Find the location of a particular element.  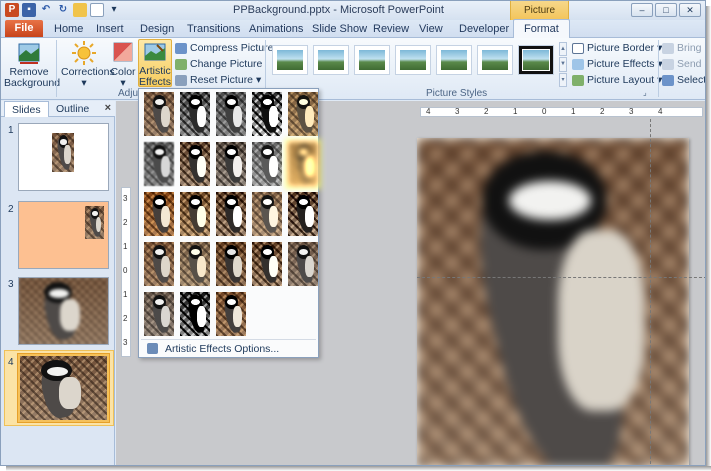

gallery-down-icon: ▼ is located at coordinates (563, 64).